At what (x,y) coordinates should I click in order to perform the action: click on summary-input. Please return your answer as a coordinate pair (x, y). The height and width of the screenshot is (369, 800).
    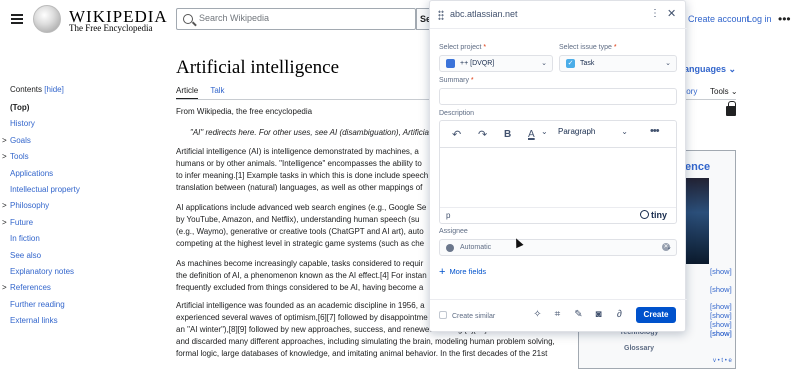
    Looking at the image, I should click on (558, 96).